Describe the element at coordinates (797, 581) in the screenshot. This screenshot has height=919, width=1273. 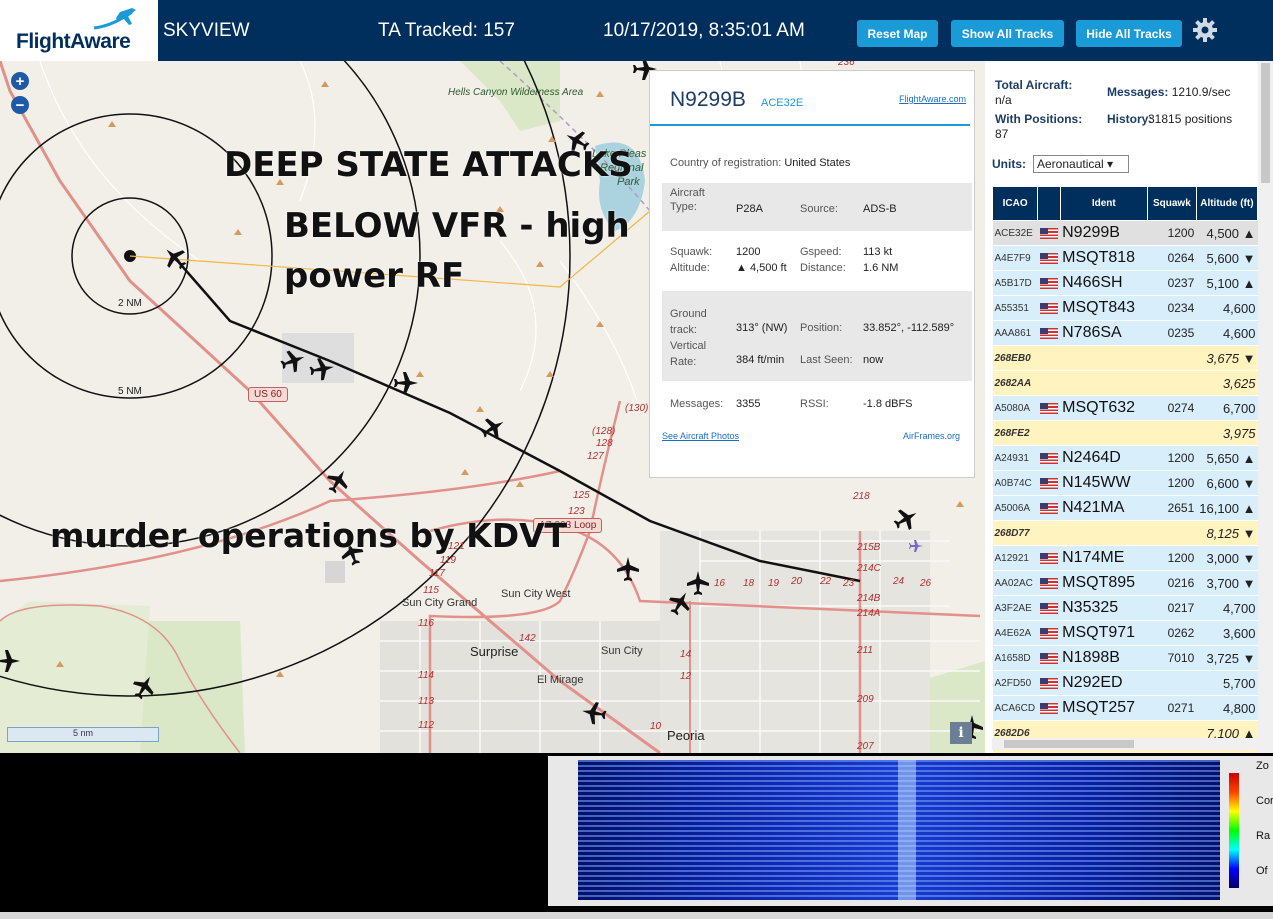
I see `road-number: 20` at that location.